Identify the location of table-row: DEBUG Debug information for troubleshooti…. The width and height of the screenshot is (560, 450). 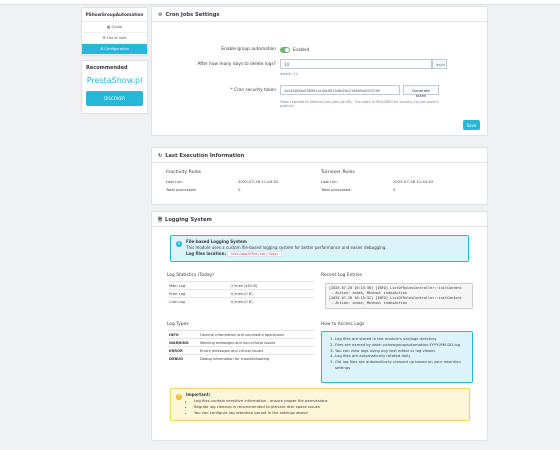
(241, 358).